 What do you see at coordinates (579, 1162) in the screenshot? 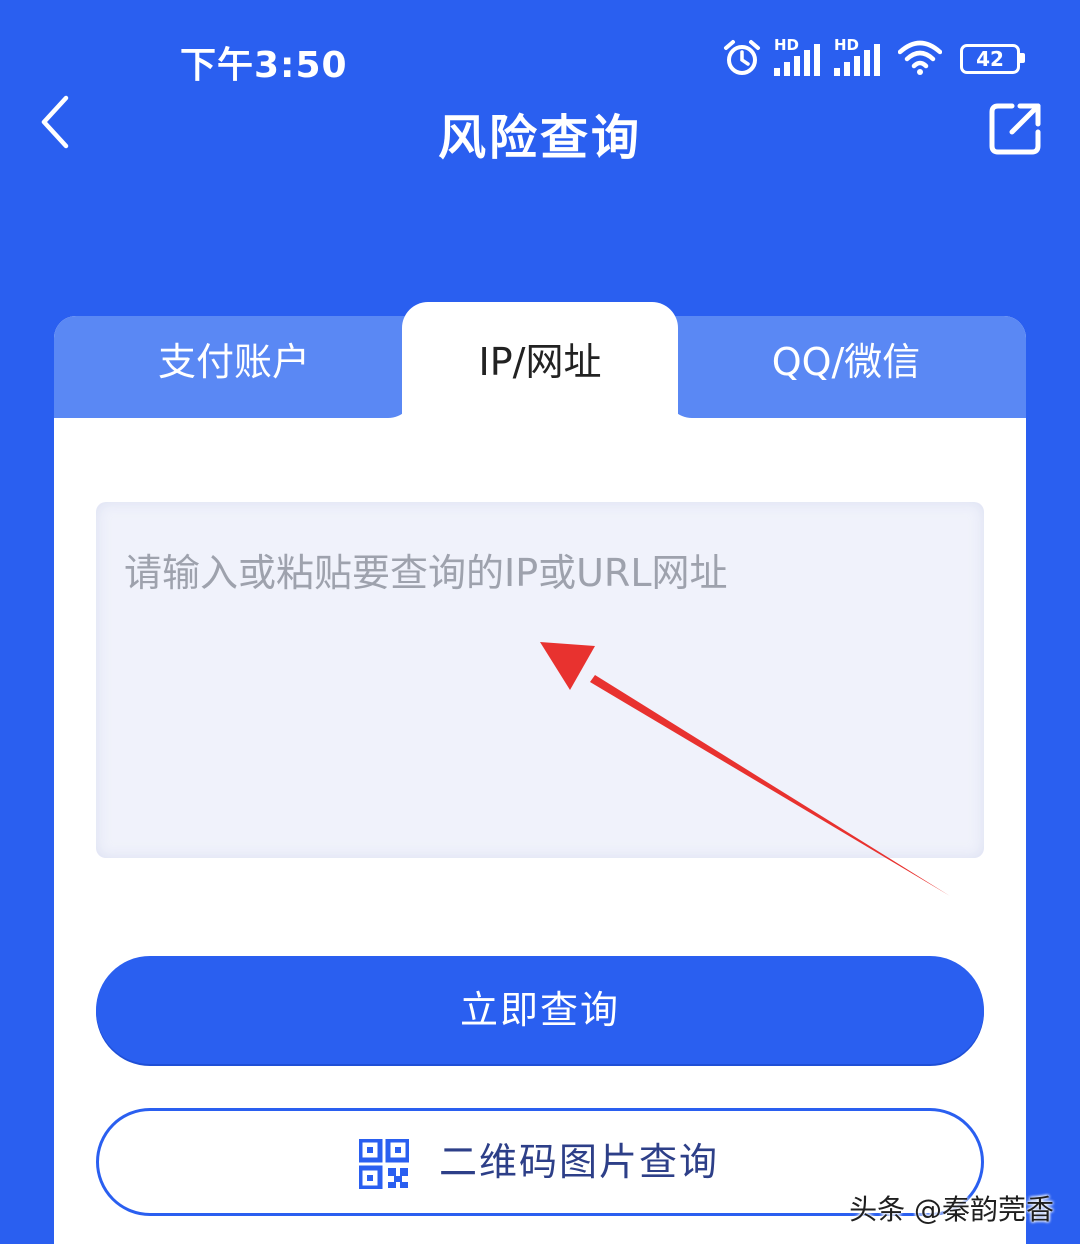
I see `qr-code-query-label: 二维码图片查询` at bounding box center [579, 1162].